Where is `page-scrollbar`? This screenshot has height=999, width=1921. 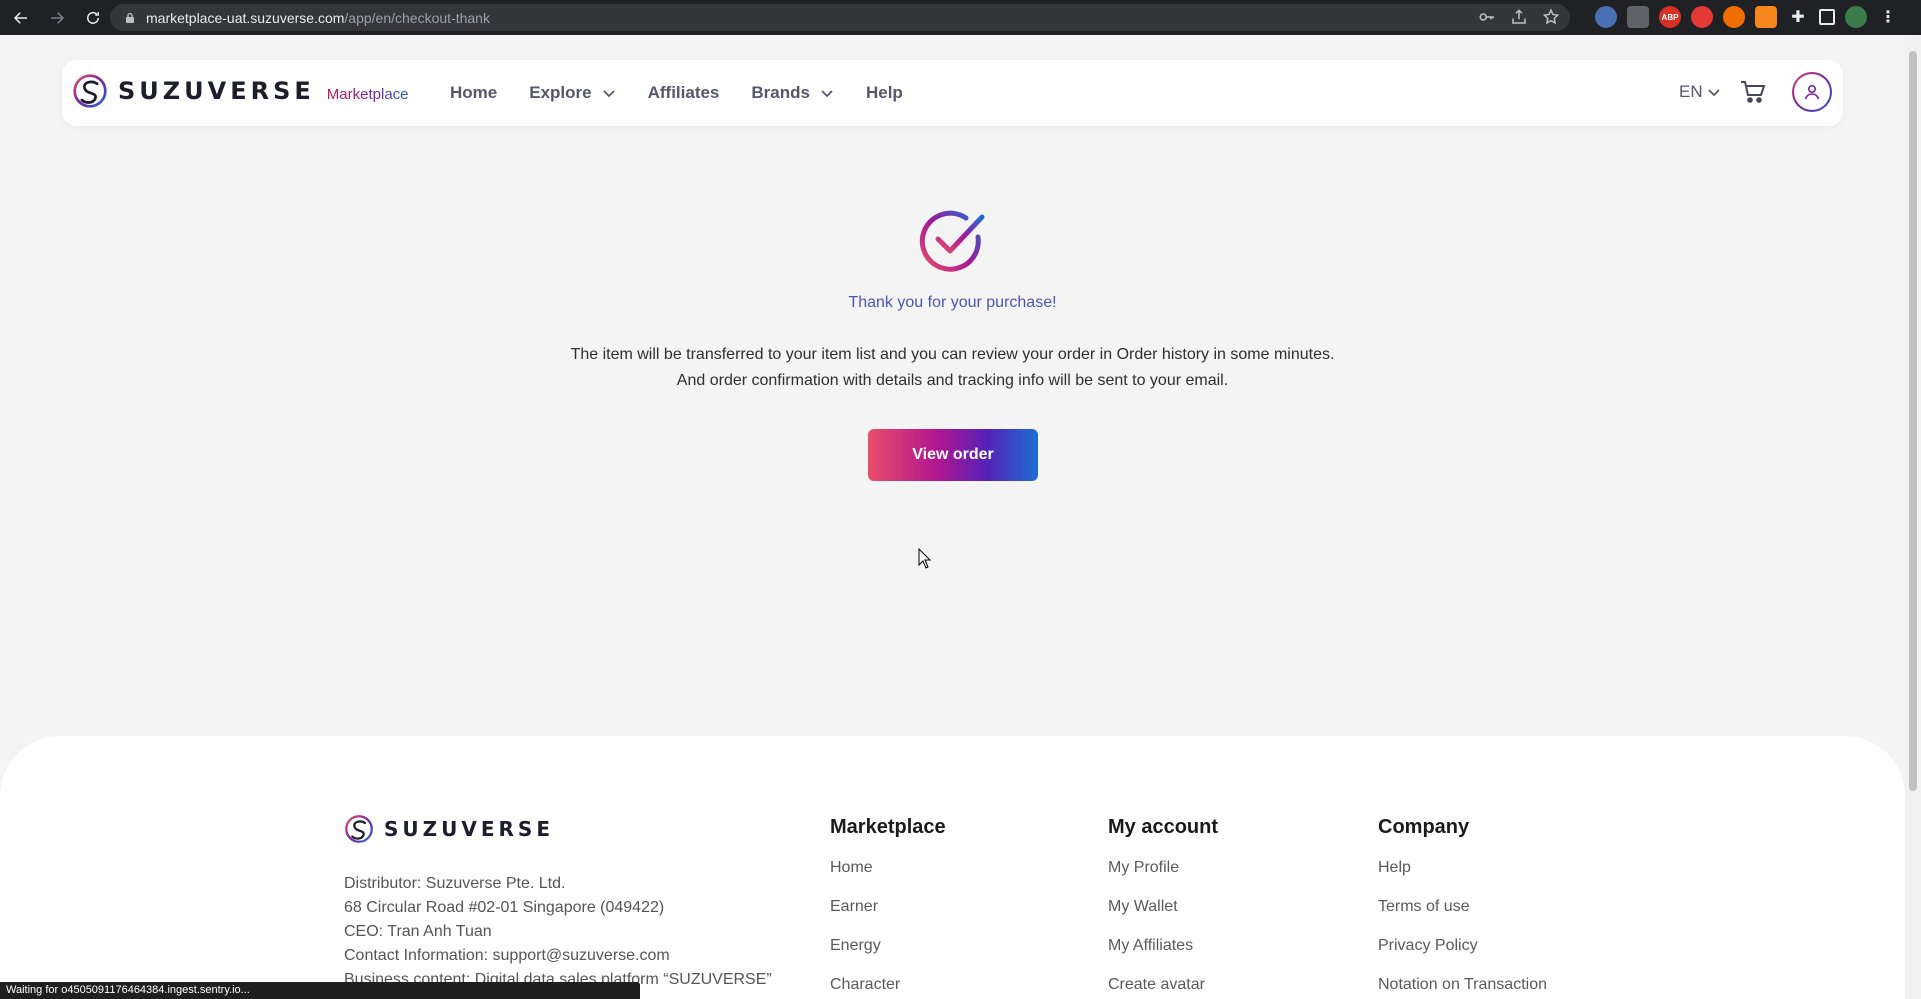
page-scrollbar is located at coordinates (1913, 517).